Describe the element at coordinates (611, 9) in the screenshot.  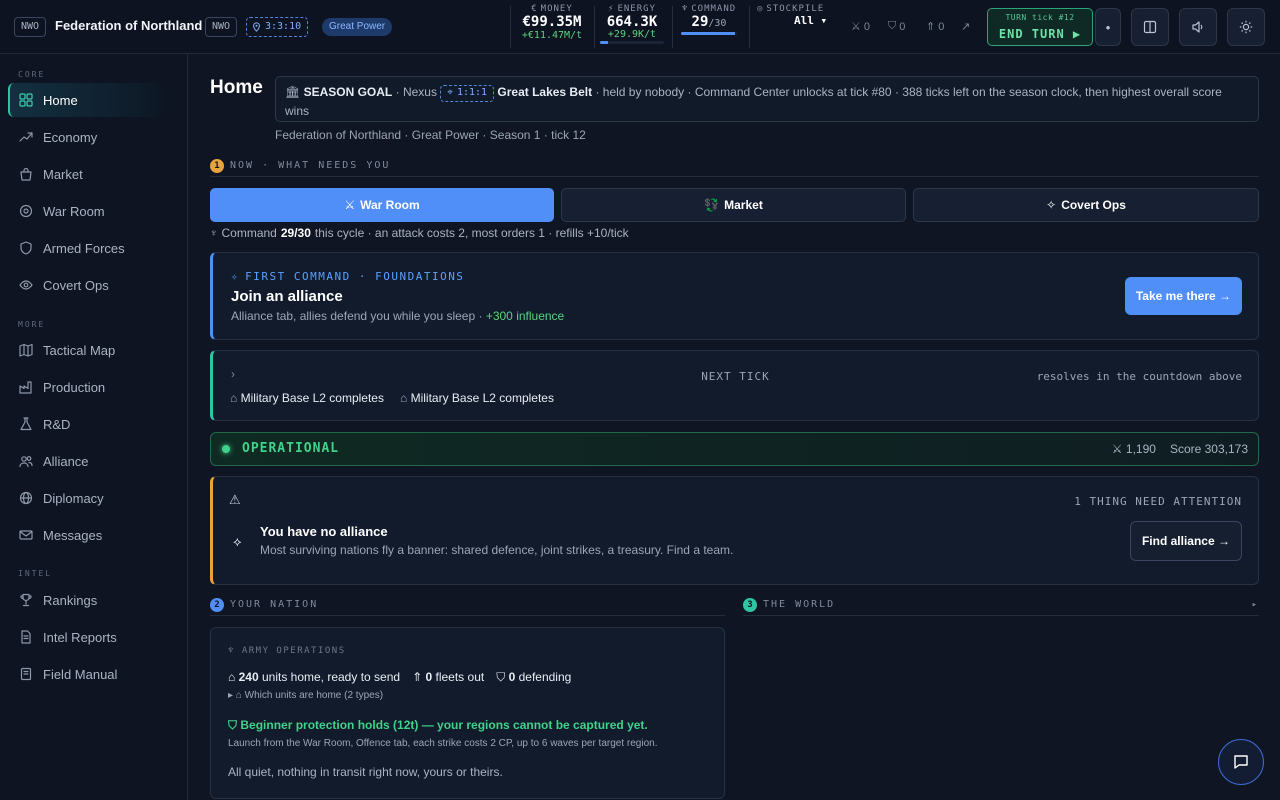
I see `bolt-icon: ⚡` at that location.